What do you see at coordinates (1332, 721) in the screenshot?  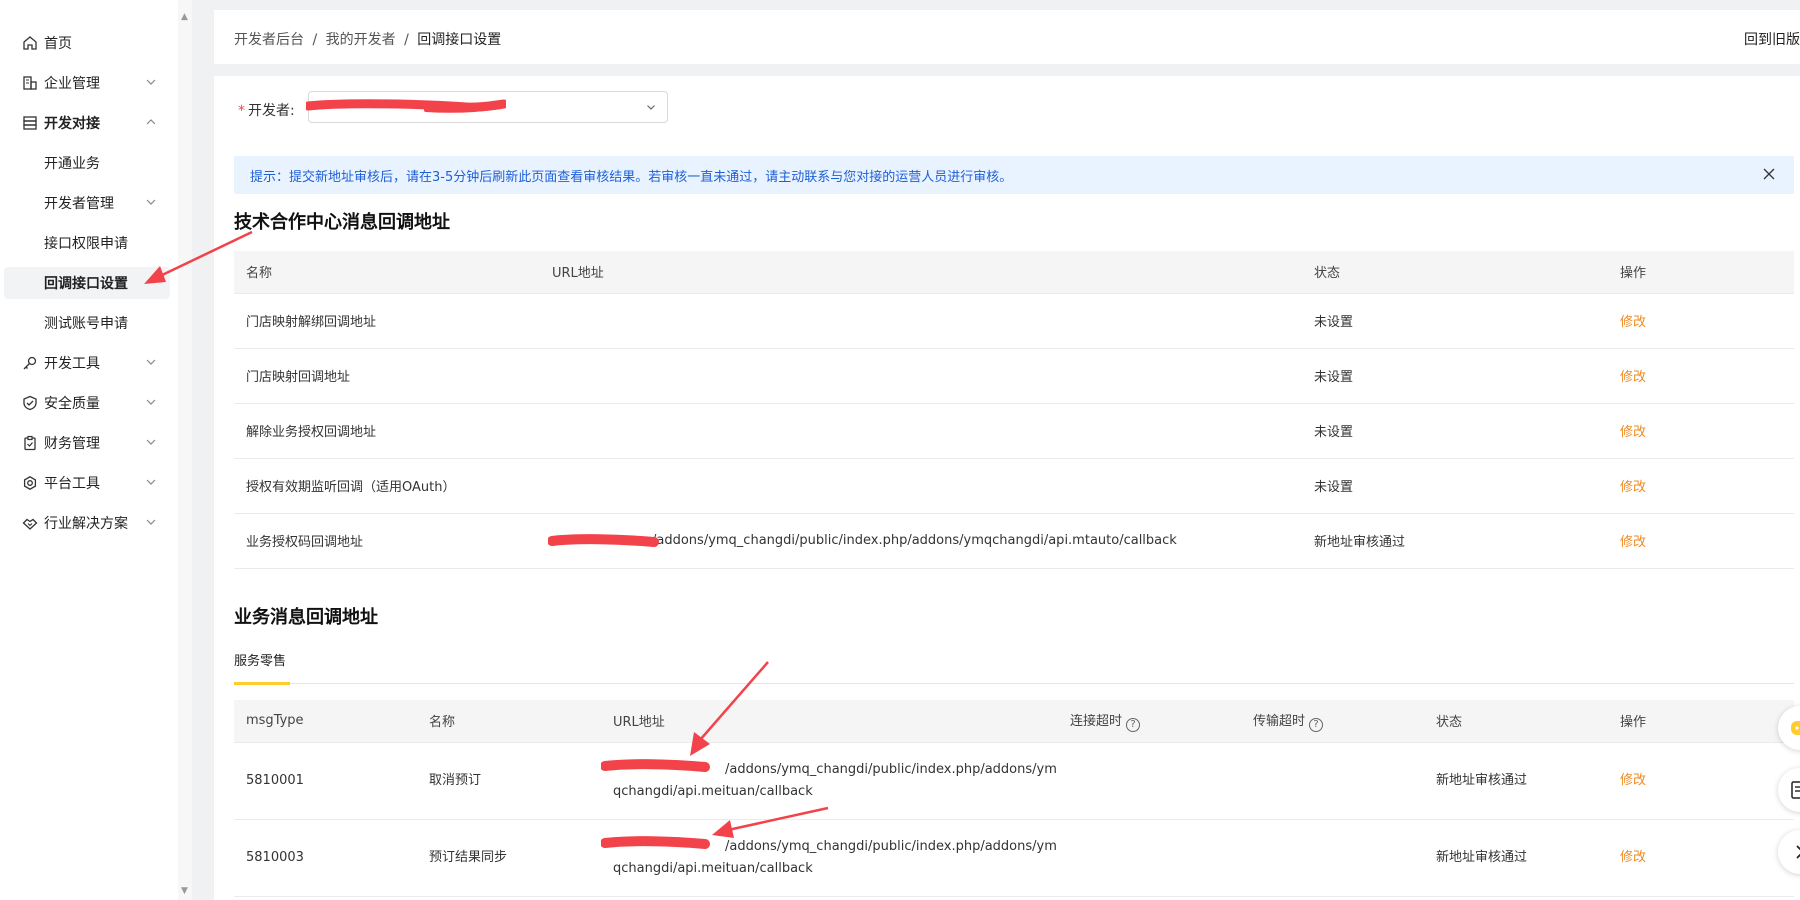 I see `column-header-transfer-timeout: 传输超时?` at bounding box center [1332, 721].